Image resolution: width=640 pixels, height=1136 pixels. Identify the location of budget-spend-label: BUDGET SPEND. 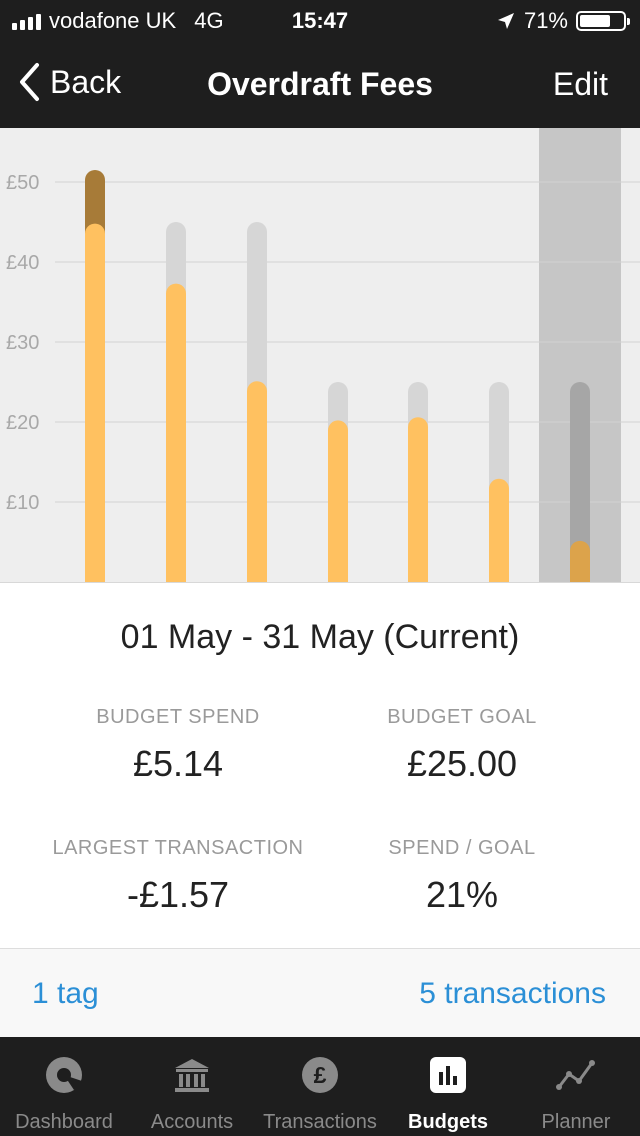
(178, 717).